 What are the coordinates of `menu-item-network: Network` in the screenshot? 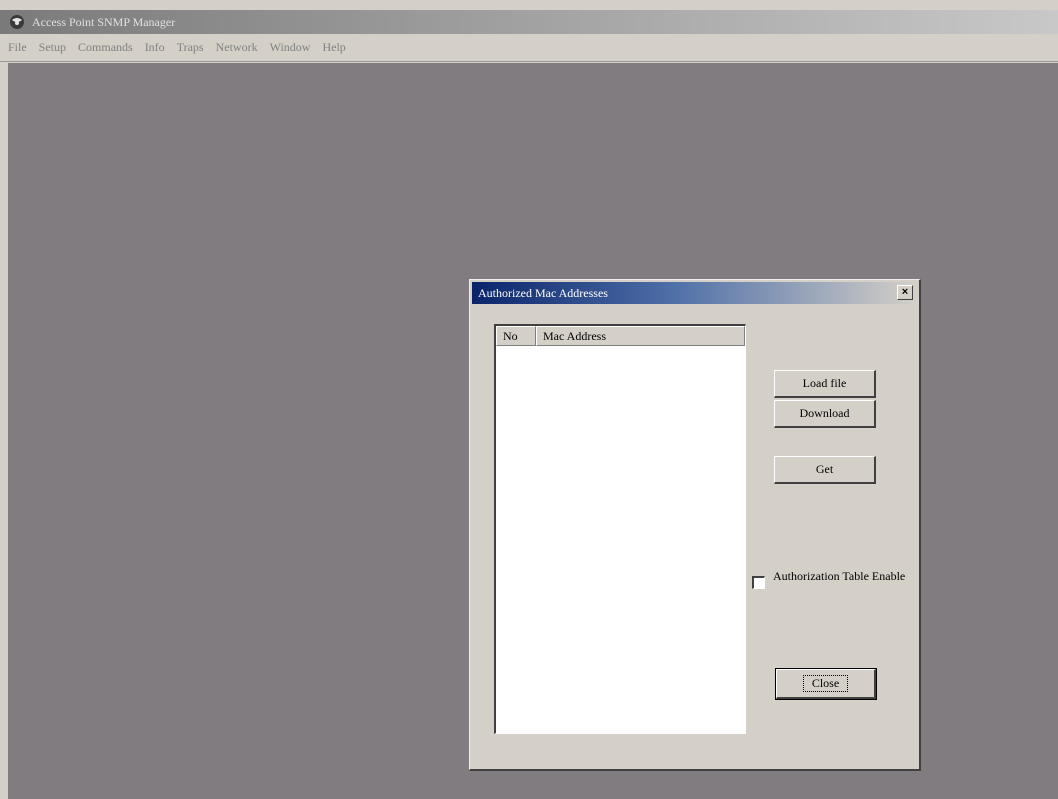 It's located at (237, 47).